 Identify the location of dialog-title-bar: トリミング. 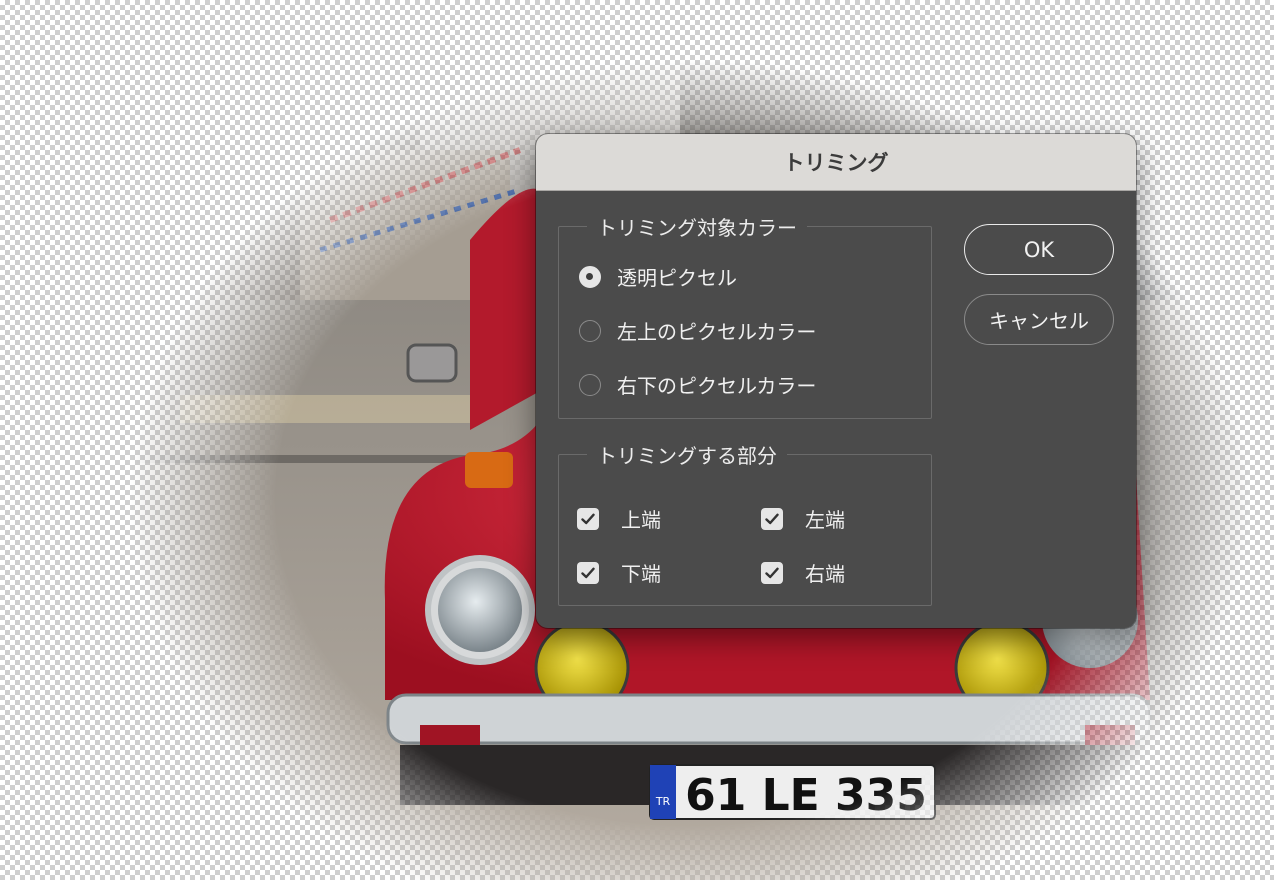
(836, 162).